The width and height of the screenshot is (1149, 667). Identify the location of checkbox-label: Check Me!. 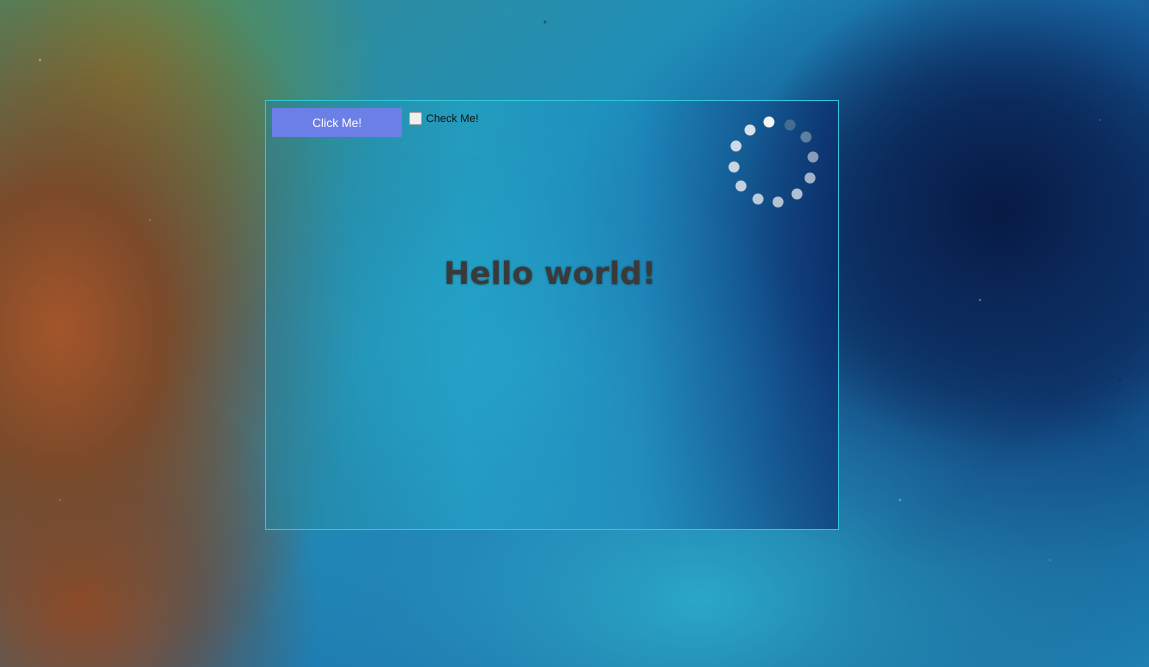
(452, 118).